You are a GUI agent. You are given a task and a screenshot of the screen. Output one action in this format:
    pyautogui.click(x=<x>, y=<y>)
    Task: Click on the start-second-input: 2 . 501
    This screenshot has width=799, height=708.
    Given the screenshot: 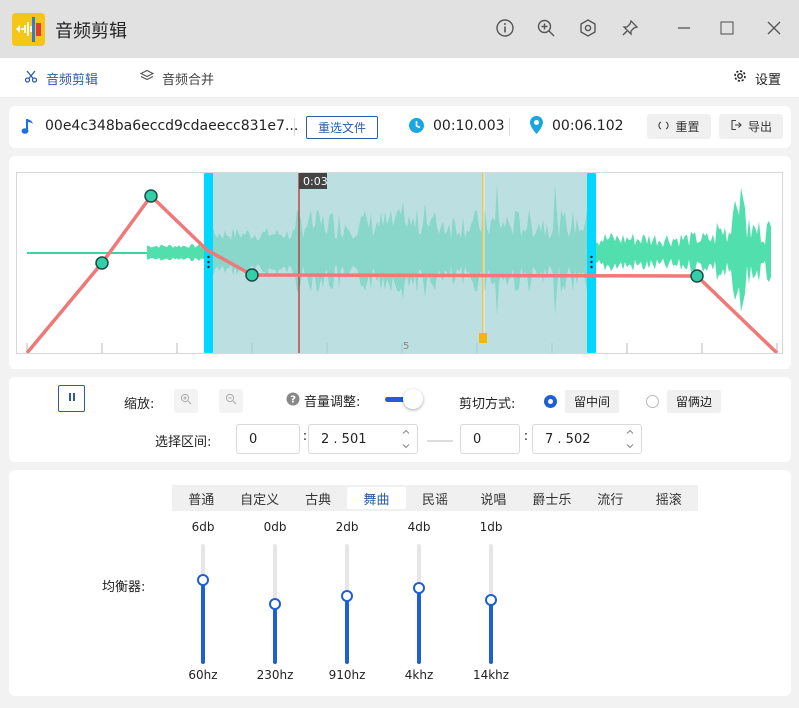 What is the action you would take?
    pyautogui.click(x=363, y=439)
    